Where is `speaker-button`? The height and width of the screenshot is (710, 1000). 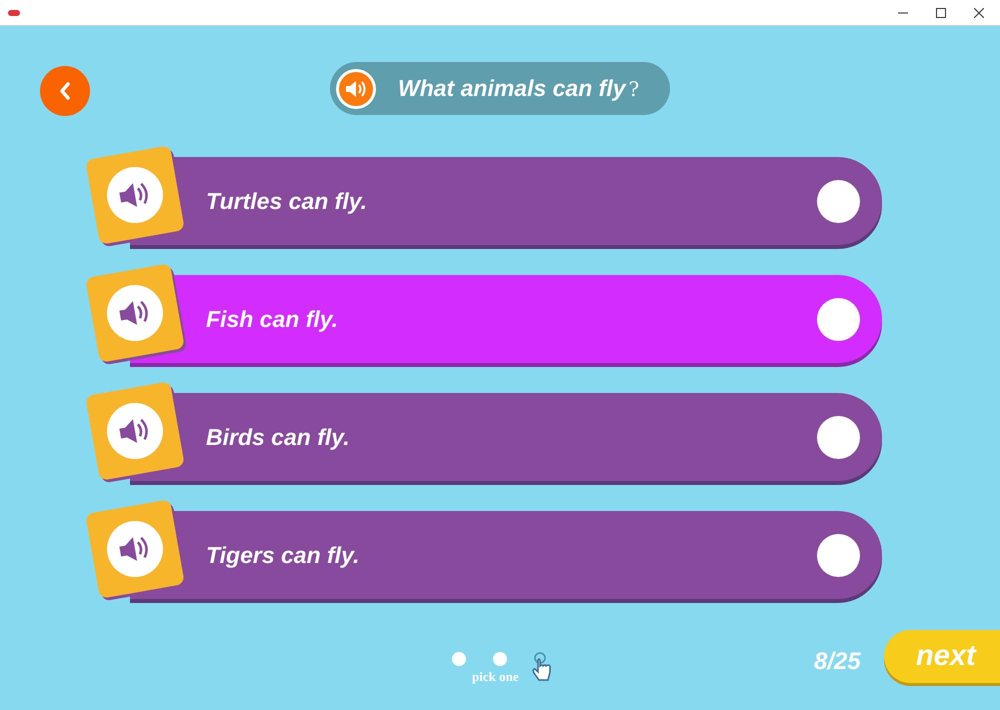
speaker-button is located at coordinates (356, 88).